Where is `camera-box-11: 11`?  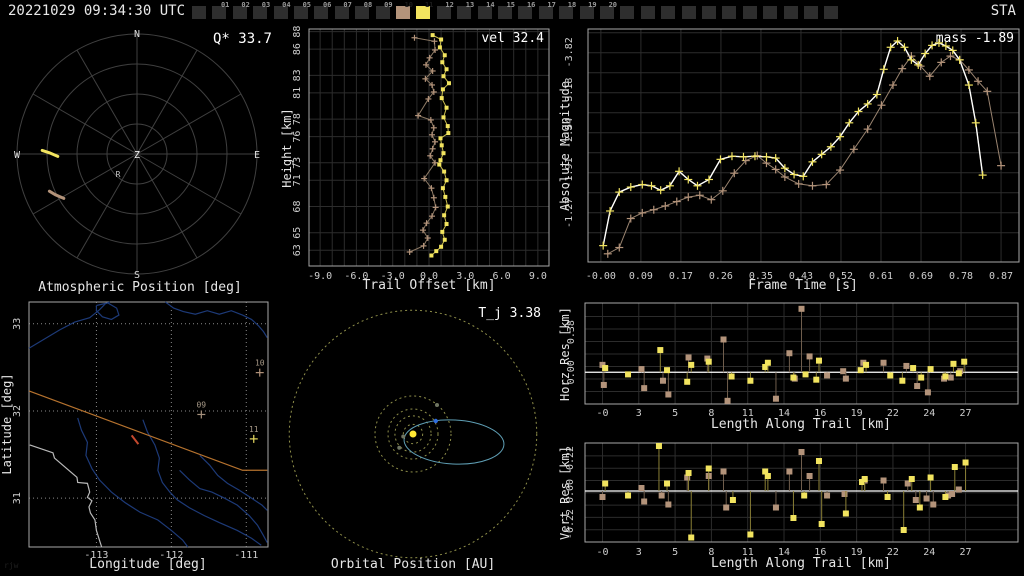
camera-box-11: 11 is located at coordinates (424, 10).